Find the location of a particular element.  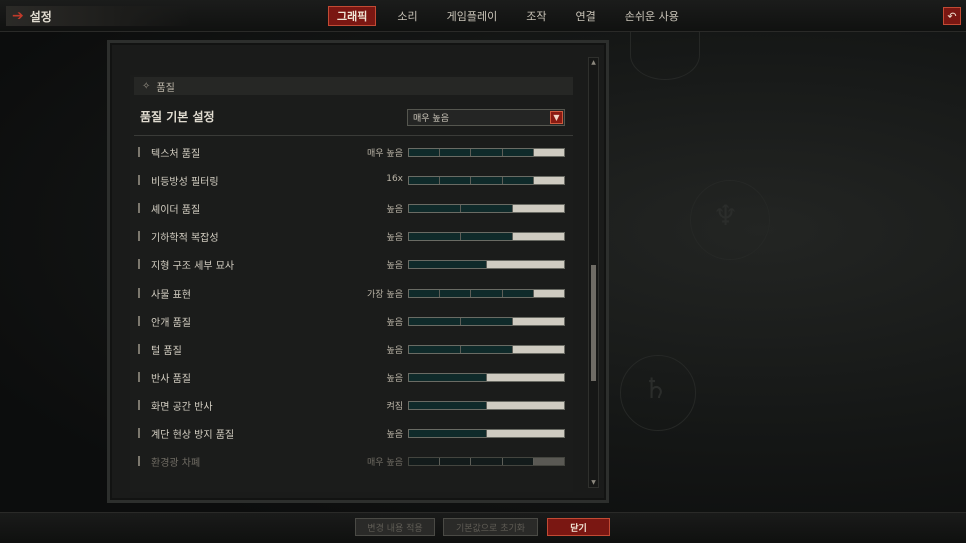

top-bar: ➔ 설정 그래픽 소리 게임플레이 조작 연결 손쉬운 사용 ↶ is located at coordinates (483, 16).